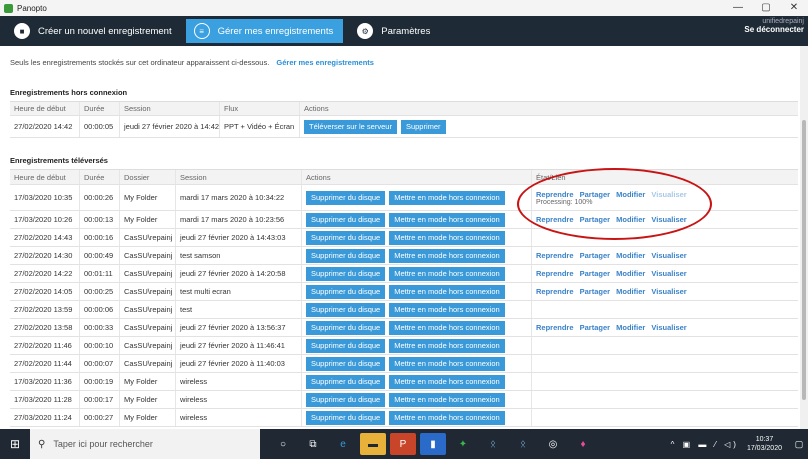  What do you see at coordinates (738, 8) in the screenshot?
I see `minimize-button: —` at bounding box center [738, 8].